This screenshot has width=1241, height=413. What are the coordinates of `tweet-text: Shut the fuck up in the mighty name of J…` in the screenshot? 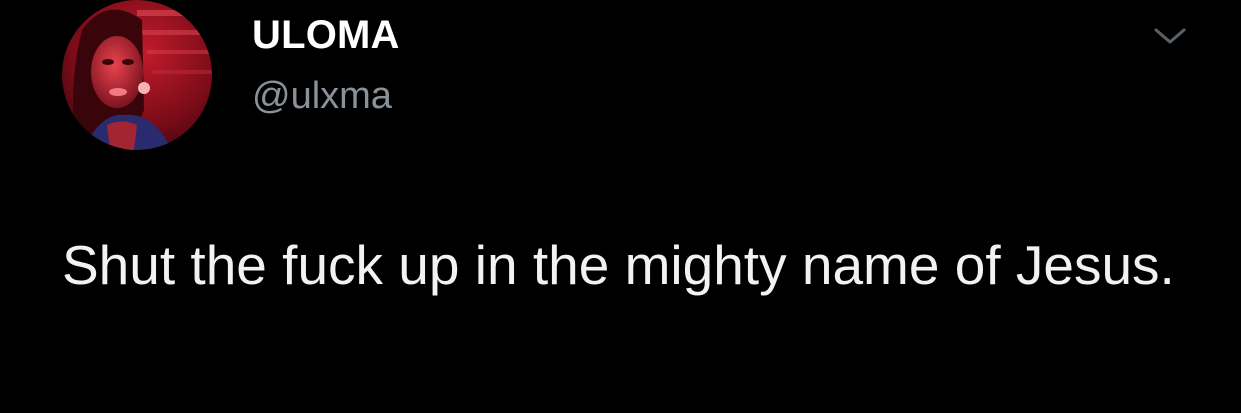 It's located at (618, 265).